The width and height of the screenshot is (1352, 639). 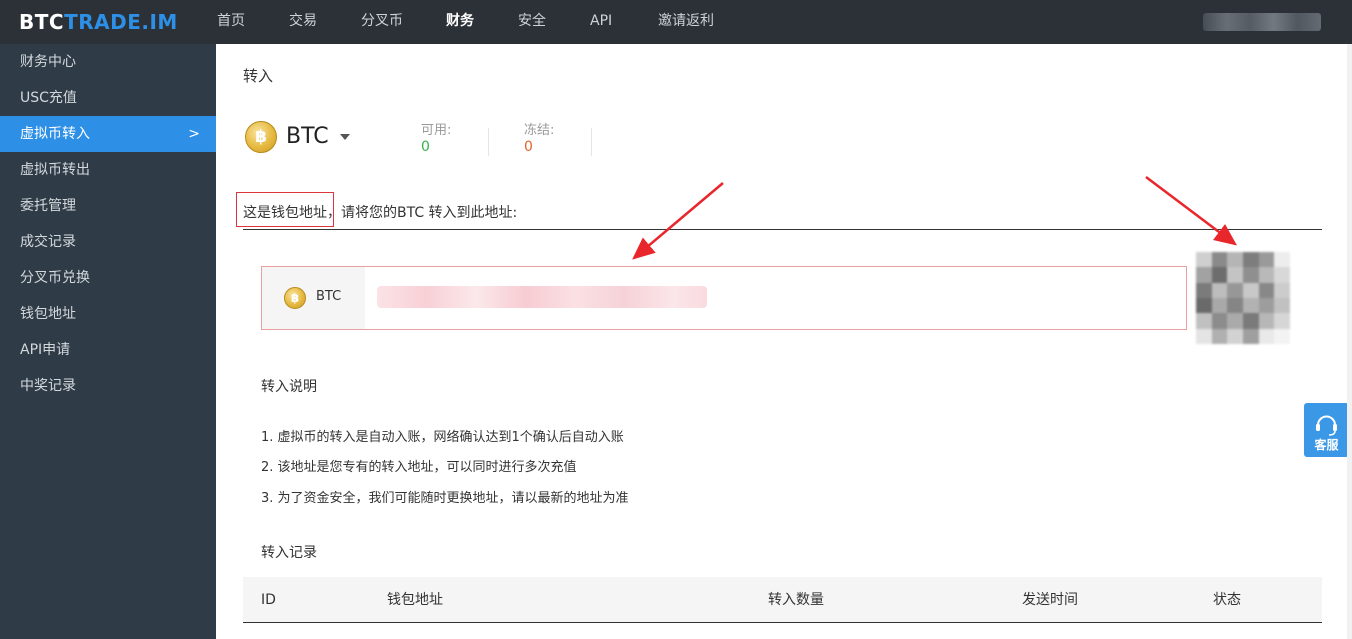 I want to click on logo-part-2: TRADE.IM, so click(x=121, y=22).